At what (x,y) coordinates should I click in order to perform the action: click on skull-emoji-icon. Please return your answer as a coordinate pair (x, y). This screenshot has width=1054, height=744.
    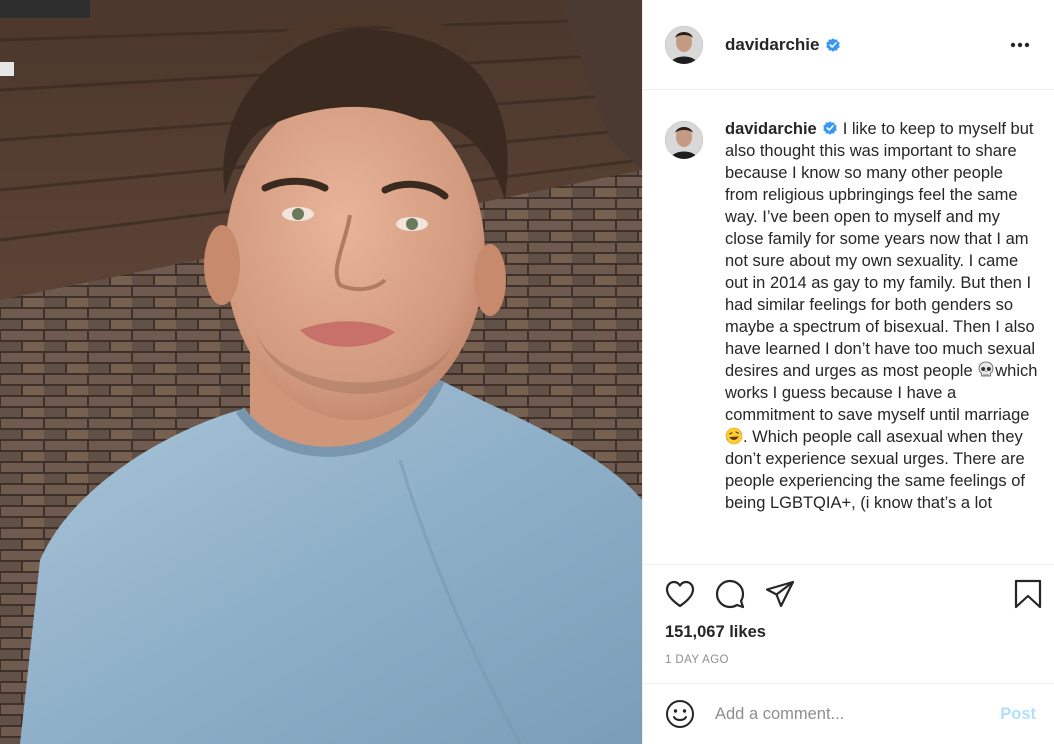
    Looking at the image, I should click on (986, 369).